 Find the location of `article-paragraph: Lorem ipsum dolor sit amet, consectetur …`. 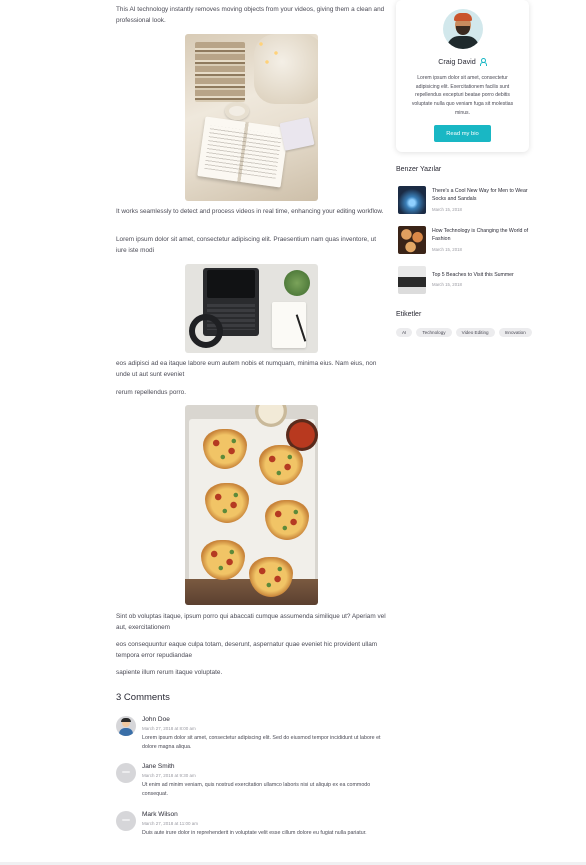

article-paragraph: Lorem ipsum dolor sit amet, consectetur … is located at coordinates (246, 245).